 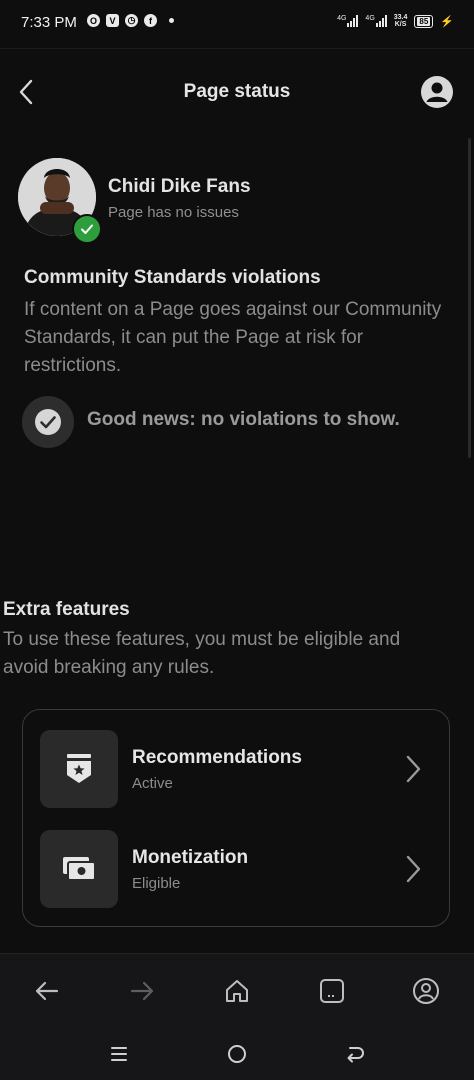 I want to click on browser-account-button, so click(x=426, y=991).